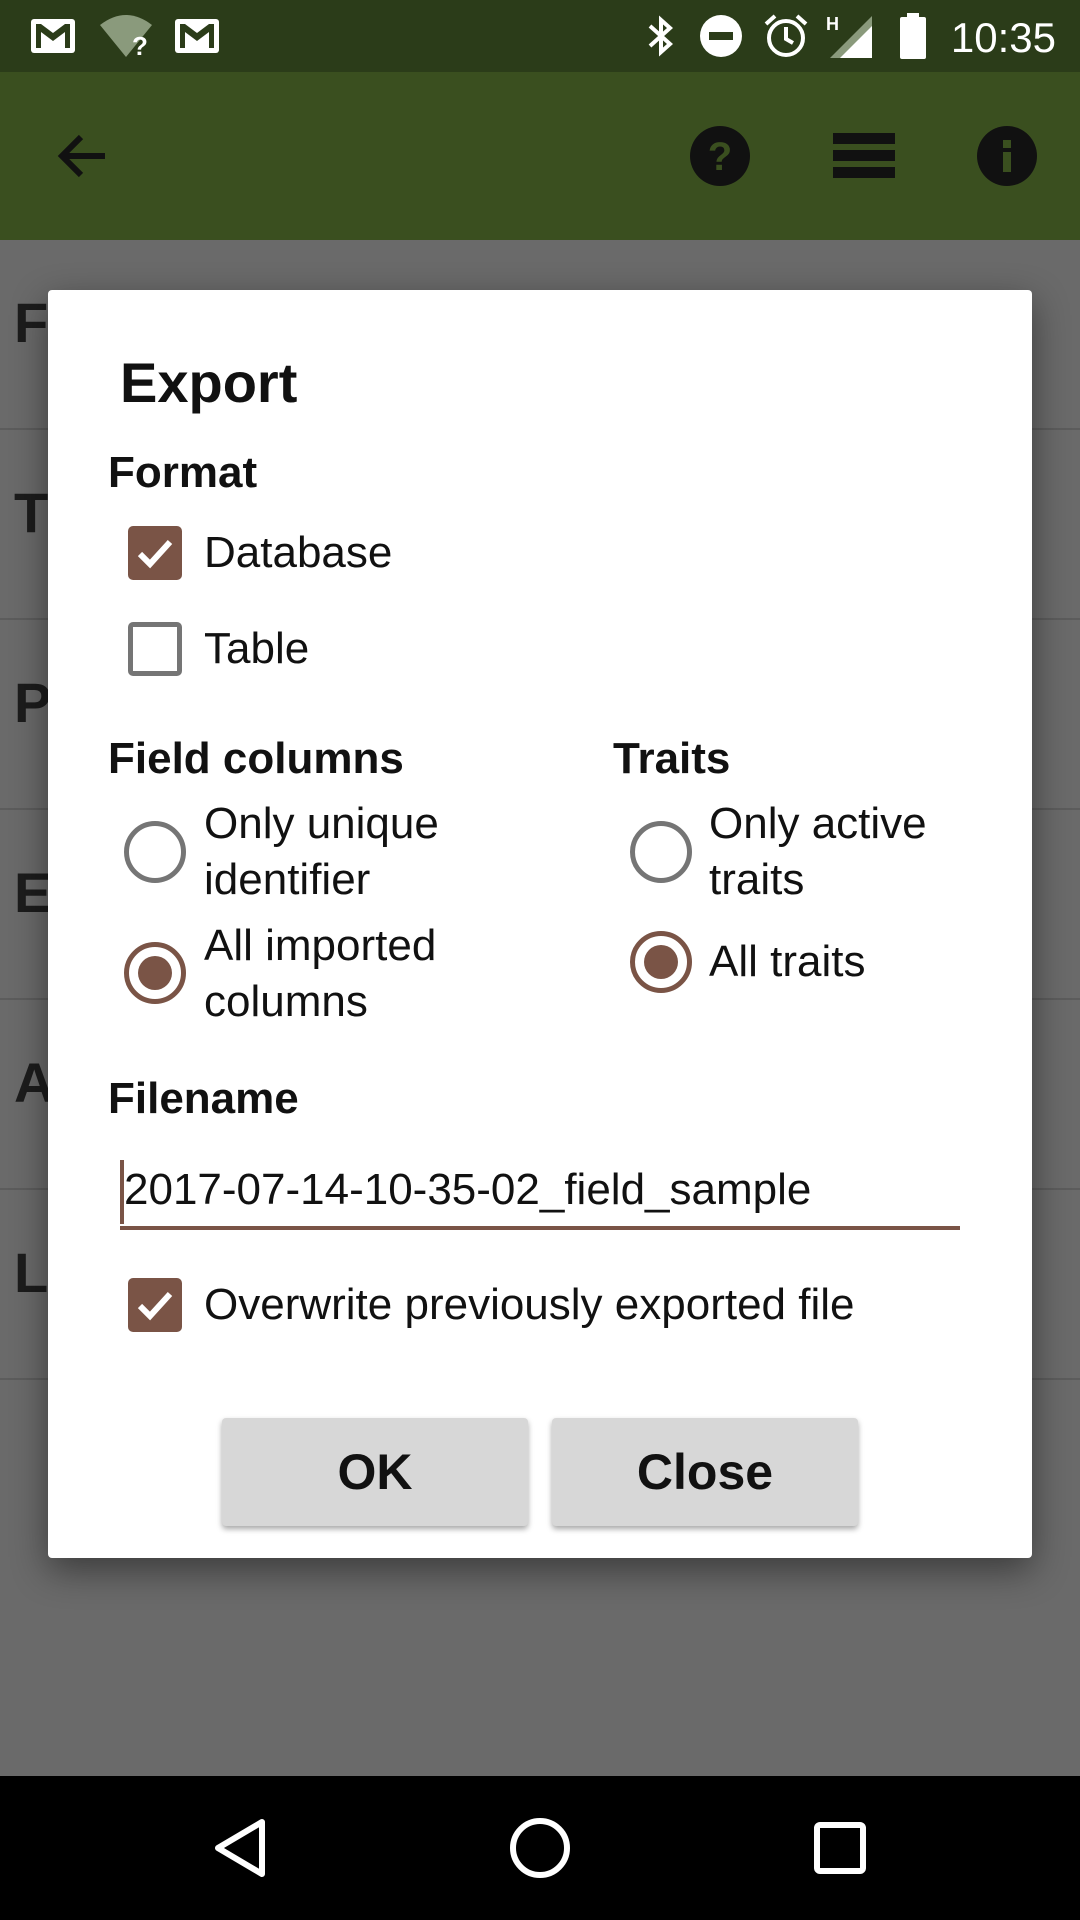  I want to click on field-columns-heading: Field columns, so click(256, 758).